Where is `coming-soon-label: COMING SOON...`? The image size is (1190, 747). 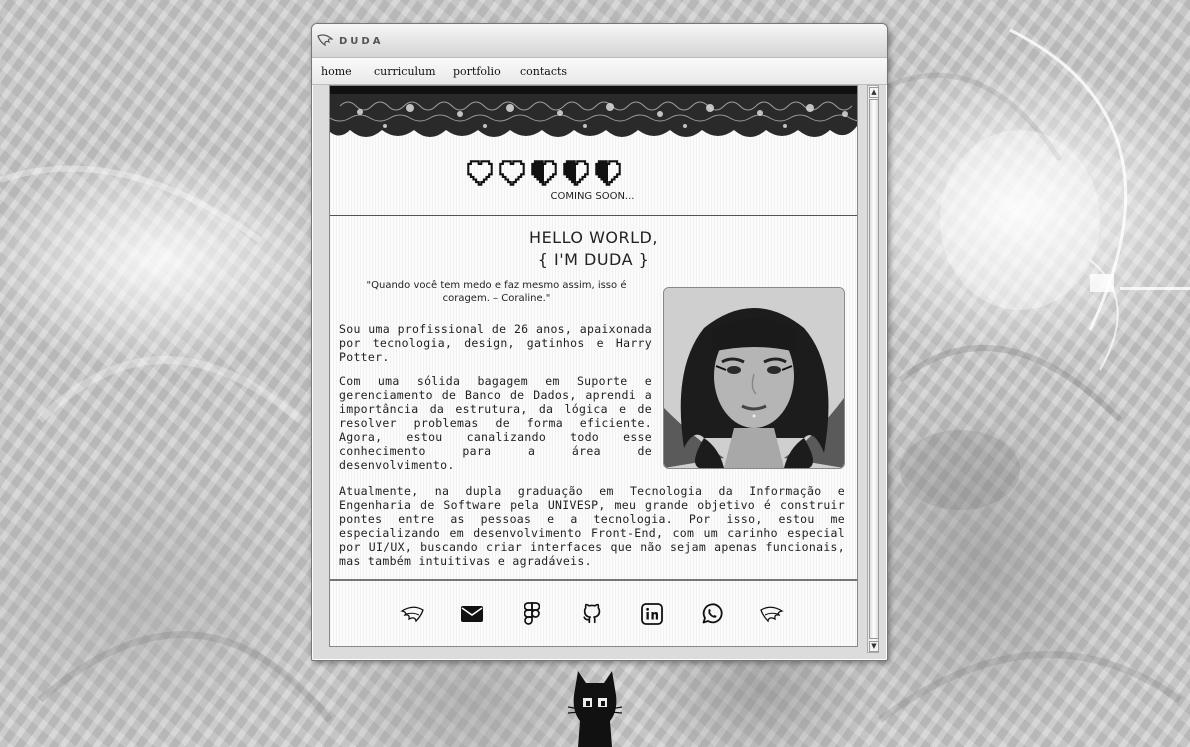
coming-soon-label: COMING SOON... is located at coordinates (592, 196).